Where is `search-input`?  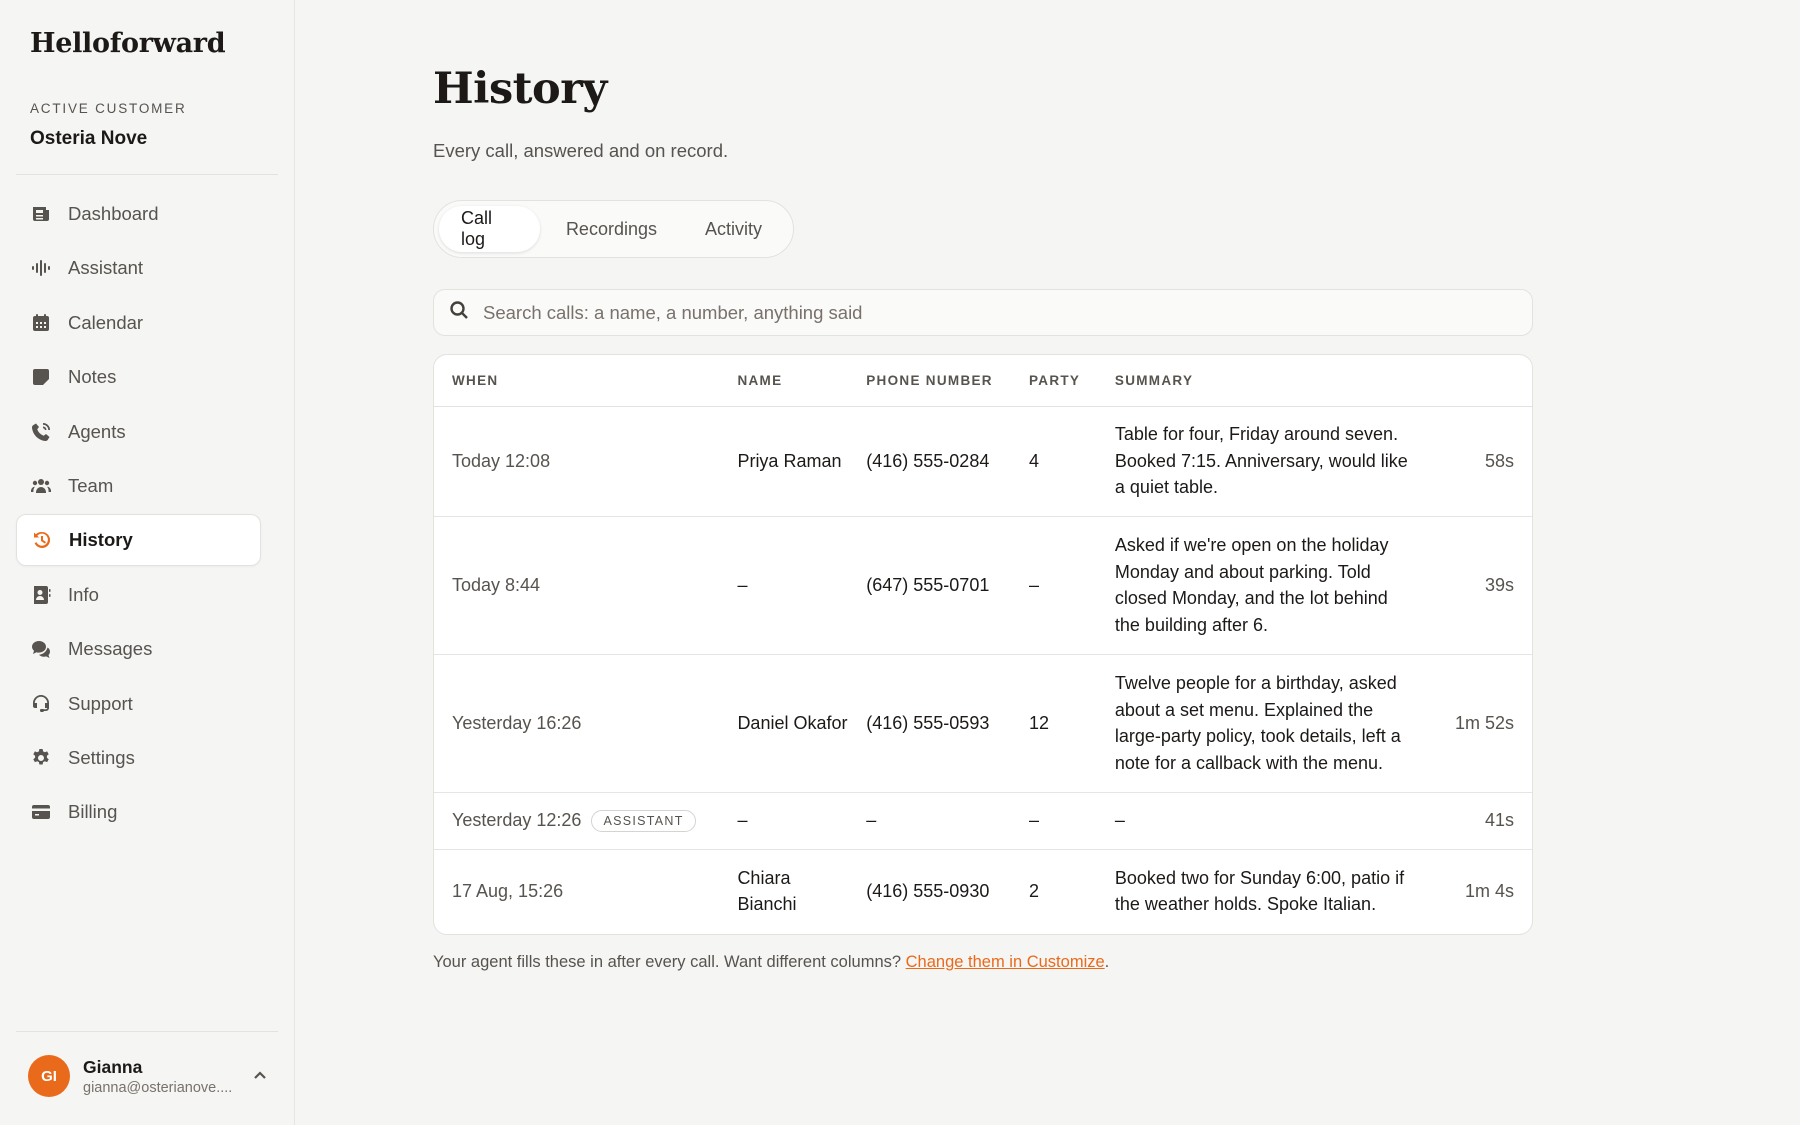 search-input is located at coordinates (983, 312).